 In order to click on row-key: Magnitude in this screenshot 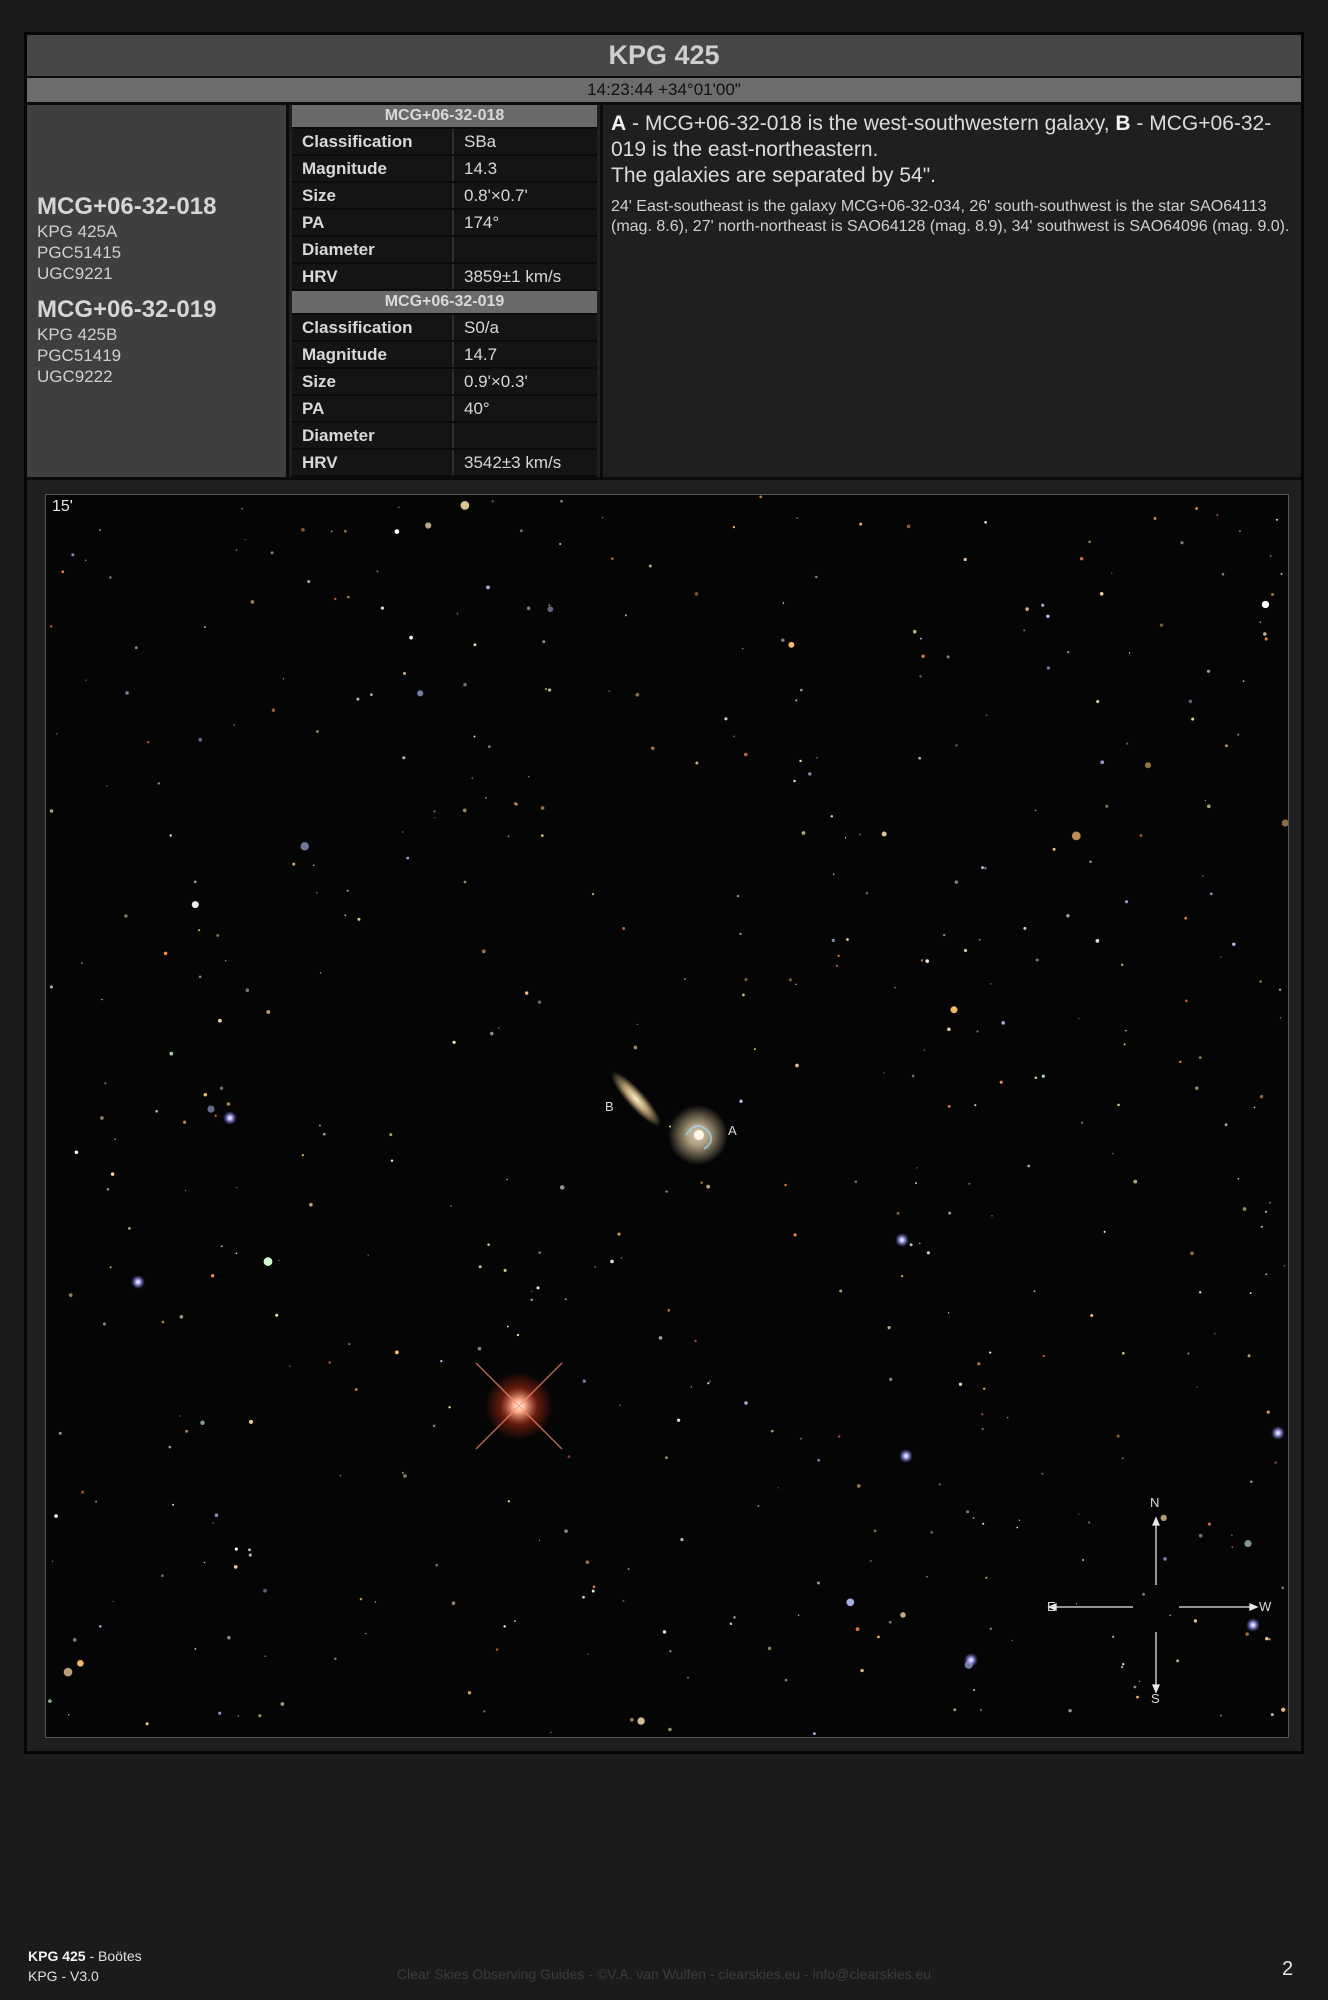, I will do `click(373, 354)`.